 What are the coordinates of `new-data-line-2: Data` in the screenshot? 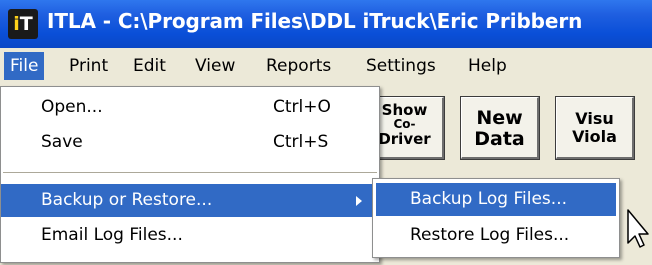 It's located at (499, 139).